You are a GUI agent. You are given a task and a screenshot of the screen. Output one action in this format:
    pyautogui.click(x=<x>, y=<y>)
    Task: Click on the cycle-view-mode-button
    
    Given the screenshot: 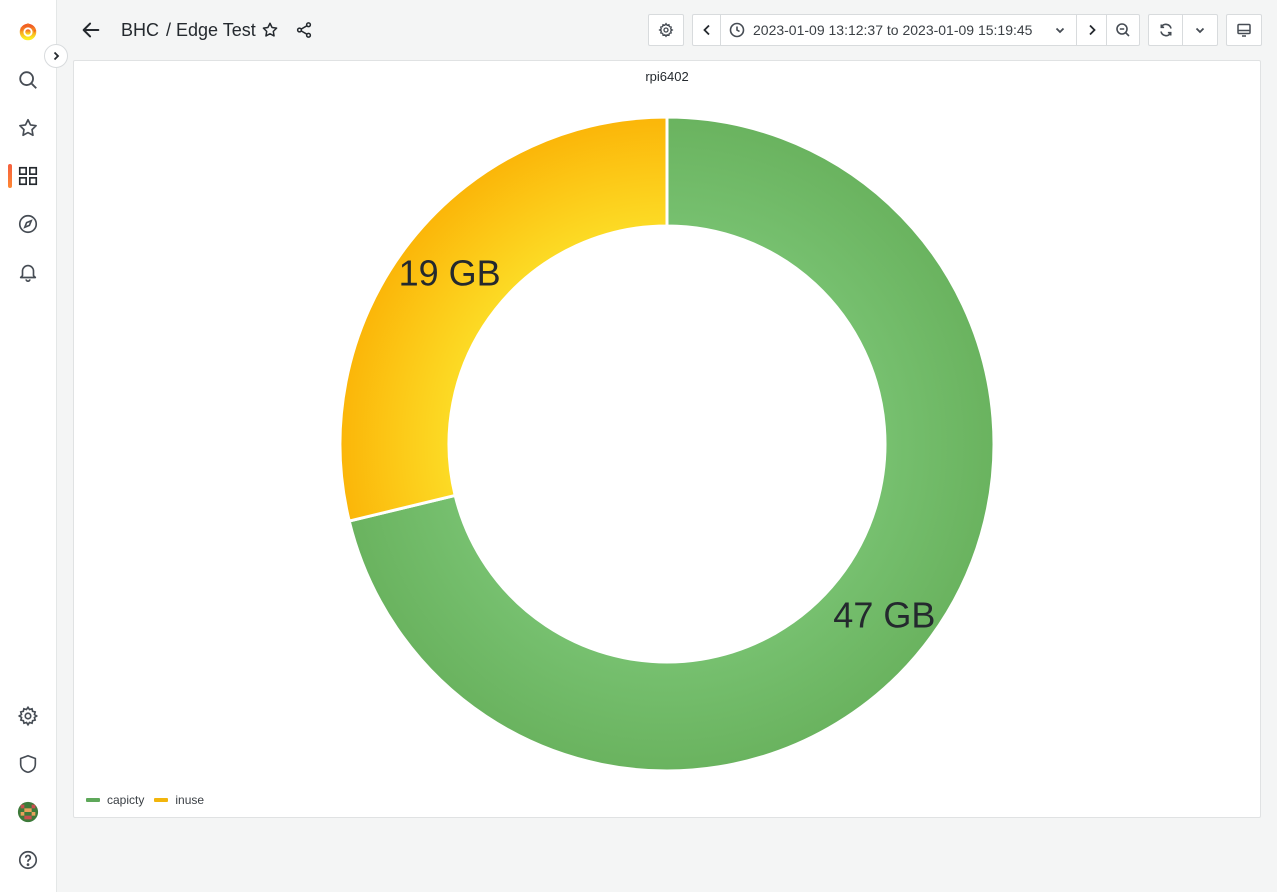 What is the action you would take?
    pyautogui.click(x=1244, y=30)
    